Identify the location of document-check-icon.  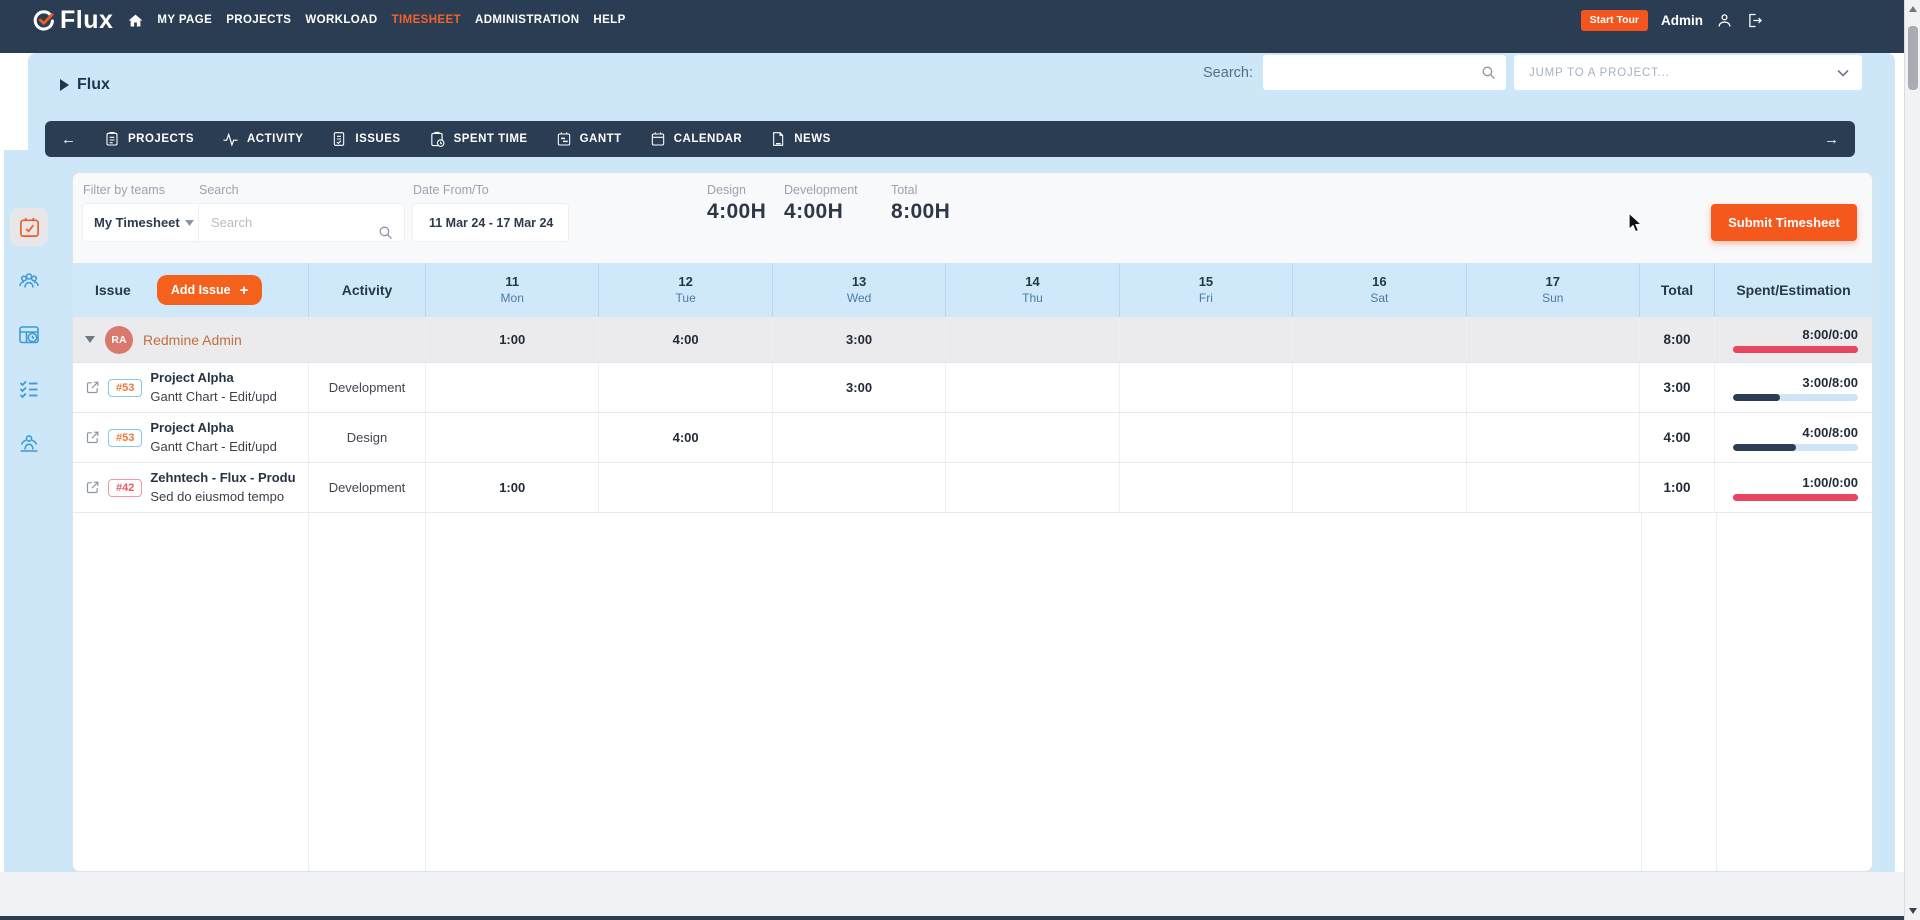
(339, 139).